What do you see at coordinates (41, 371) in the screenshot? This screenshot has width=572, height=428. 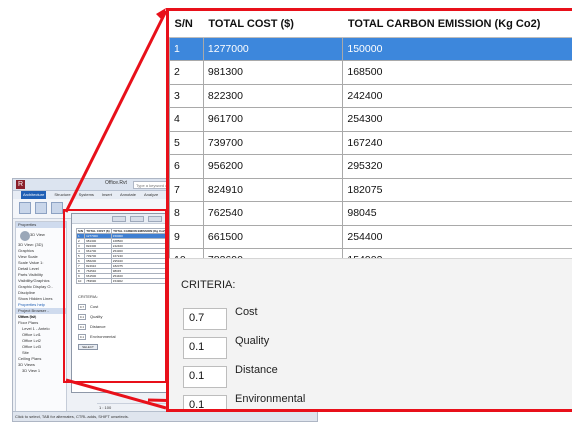 I see `browser-item: 3D View 1` at bounding box center [41, 371].